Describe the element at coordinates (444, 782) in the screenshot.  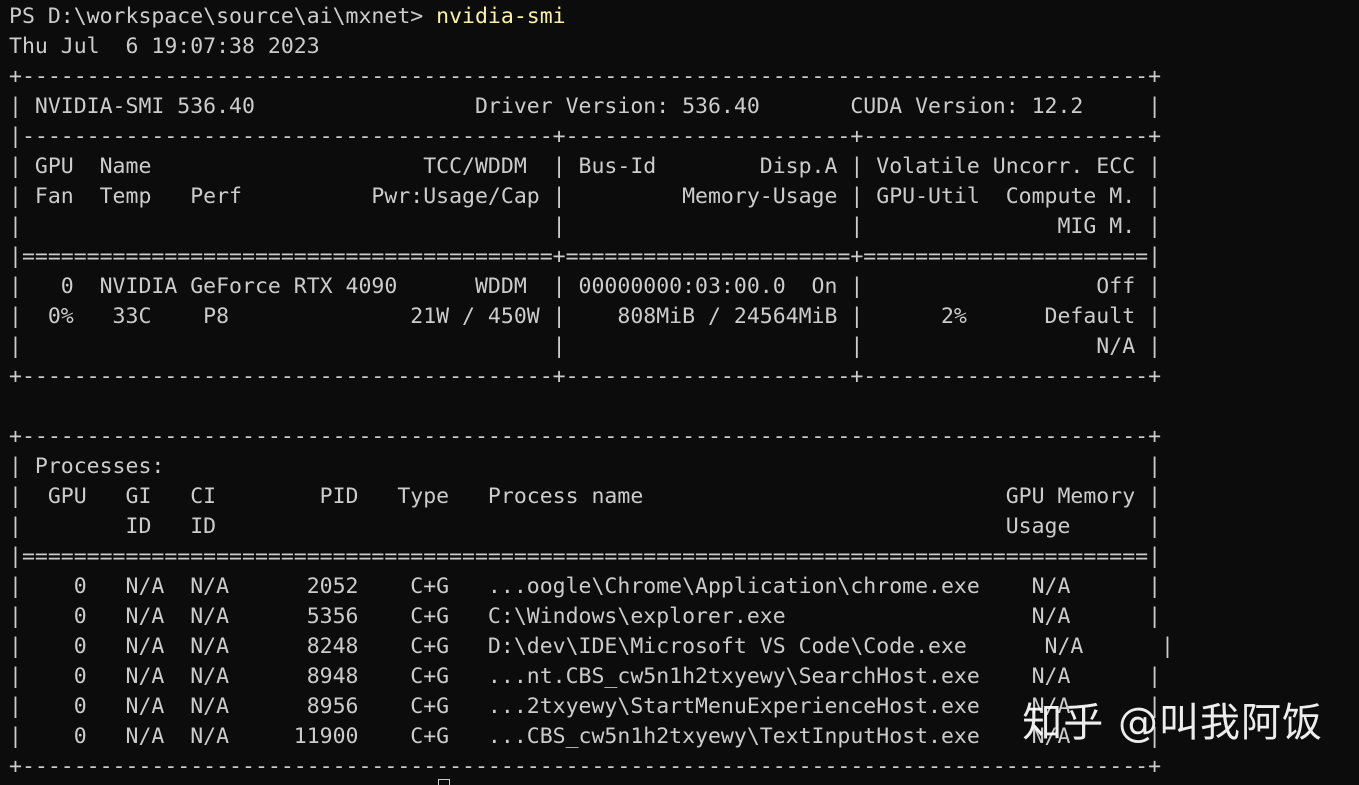
I see `text-cursor` at that location.